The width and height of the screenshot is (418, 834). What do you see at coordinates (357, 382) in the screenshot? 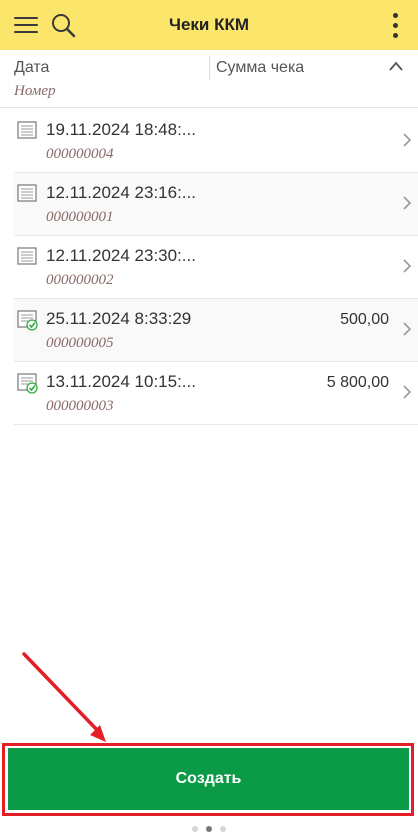
I see `receipt-sum: 5 800,00` at bounding box center [357, 382].